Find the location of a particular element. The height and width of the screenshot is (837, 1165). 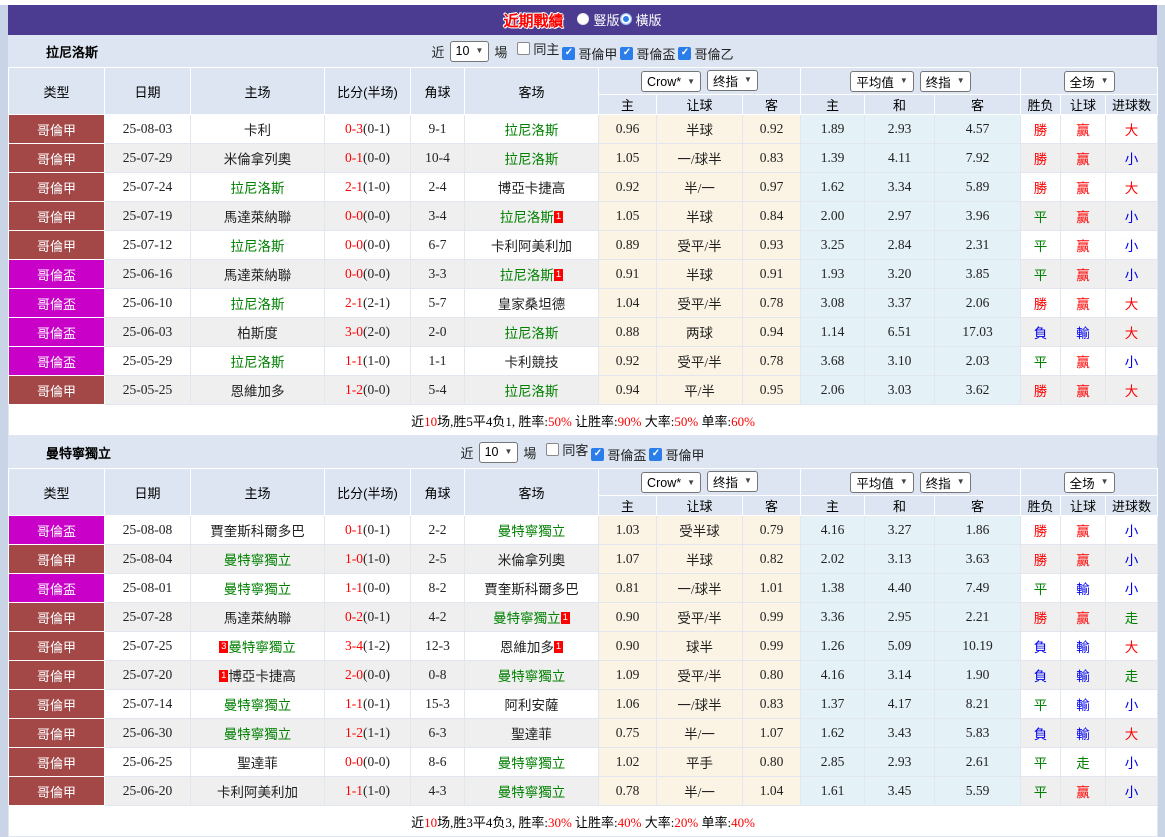

avg-draw-cell: 4.11 is located at coordinates (900, 158).